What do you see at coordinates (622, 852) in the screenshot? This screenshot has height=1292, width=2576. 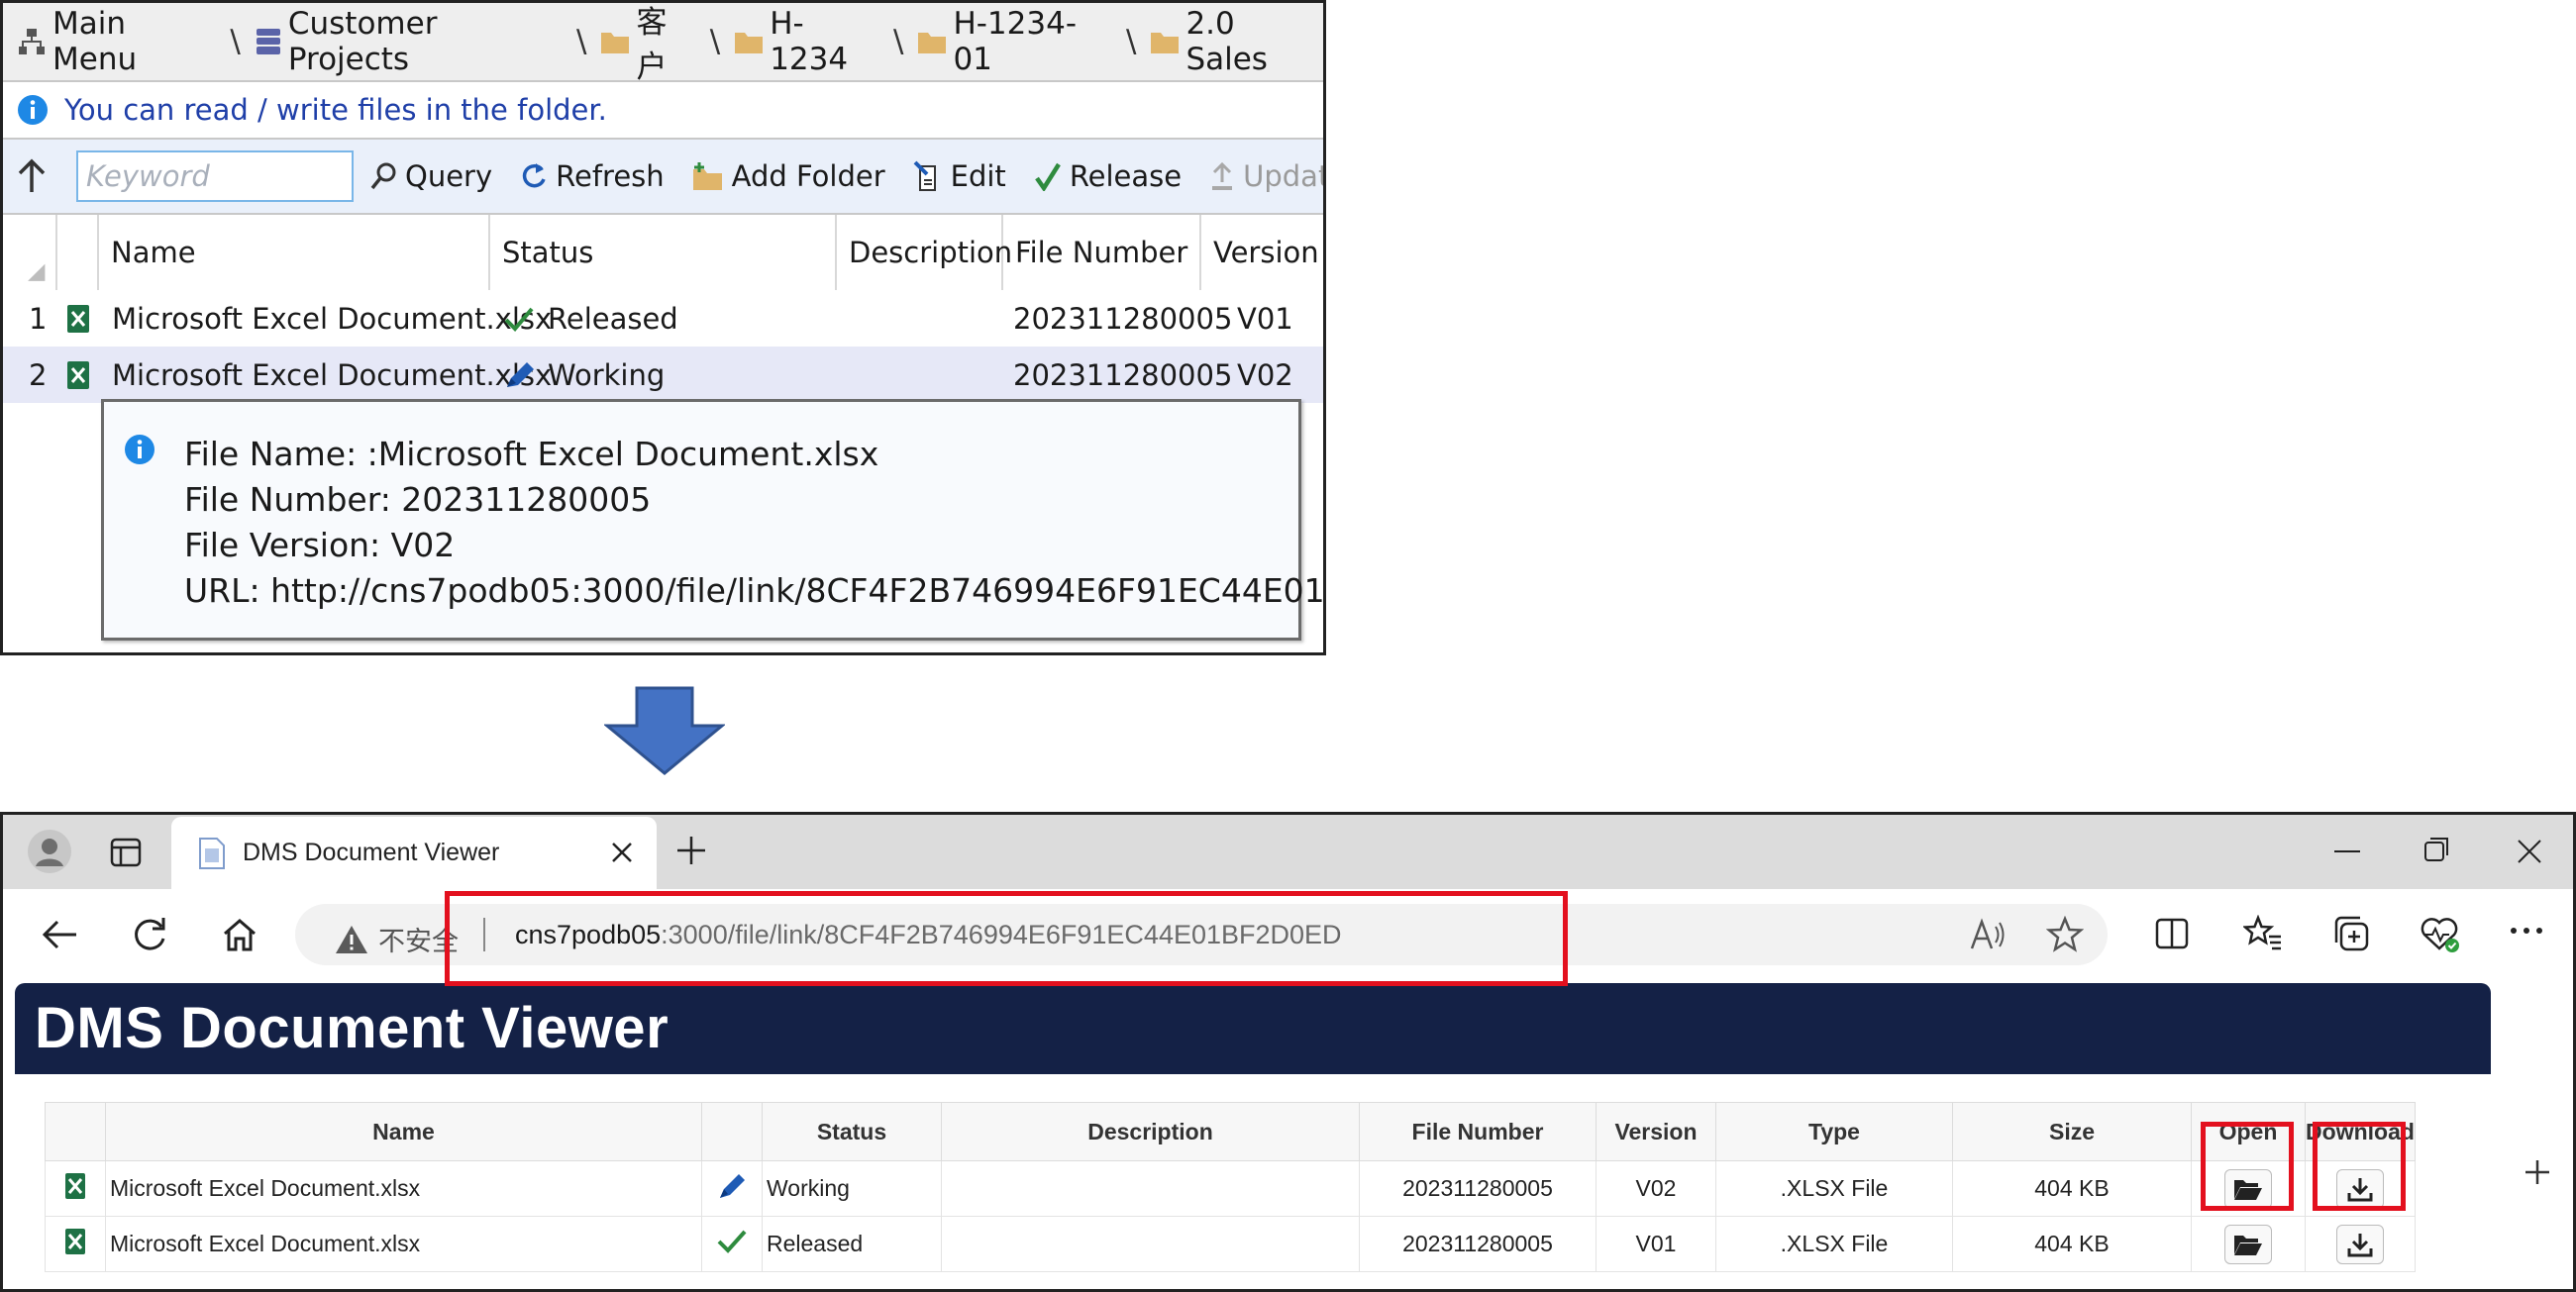 I see `close-tab-icon` at bounding box center [622, 852].